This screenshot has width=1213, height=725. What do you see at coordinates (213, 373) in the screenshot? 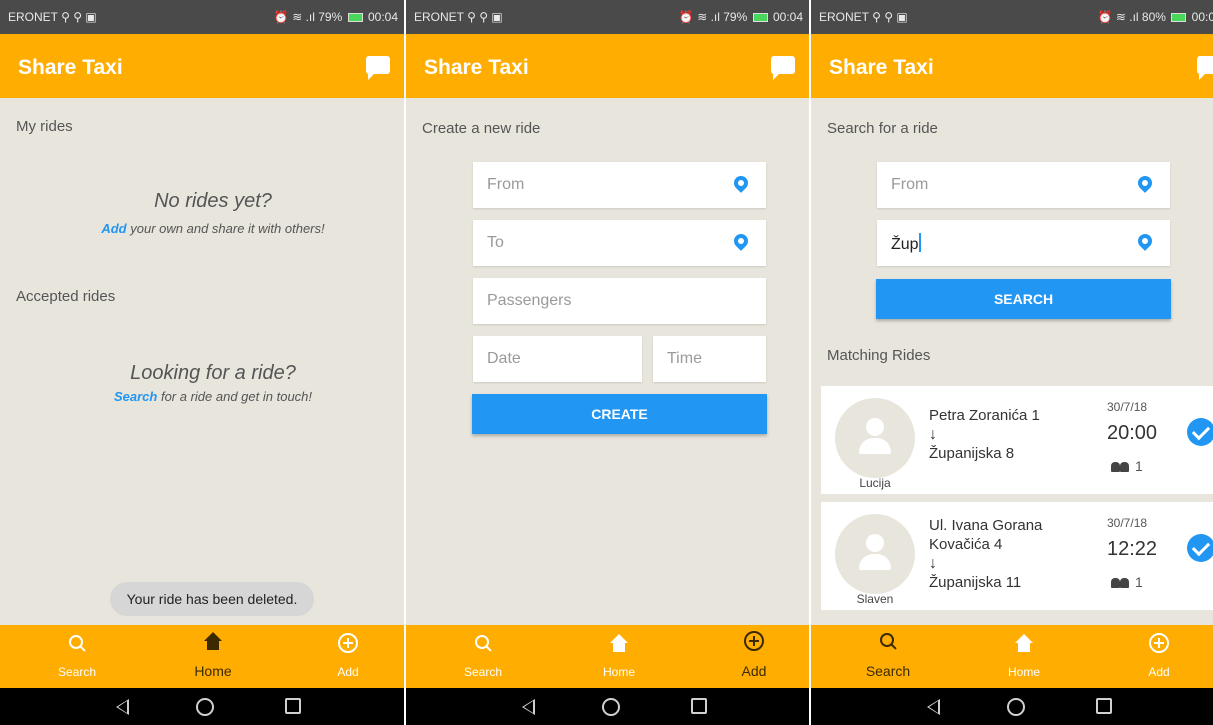
I see `looking-title: Looking for a ride?` at bounding box center [213, 373].